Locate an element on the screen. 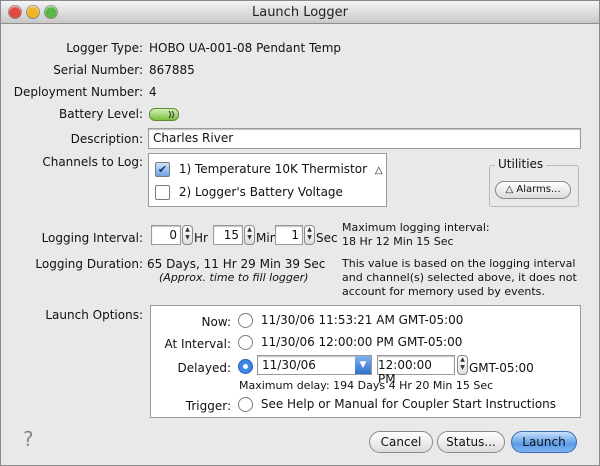  title-bar: Launch Logger is located at coordinates (300, 12).